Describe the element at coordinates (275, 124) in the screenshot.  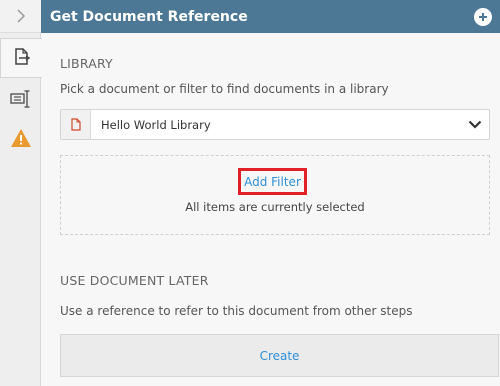
I see `library-select: Hello World Library` at that location.